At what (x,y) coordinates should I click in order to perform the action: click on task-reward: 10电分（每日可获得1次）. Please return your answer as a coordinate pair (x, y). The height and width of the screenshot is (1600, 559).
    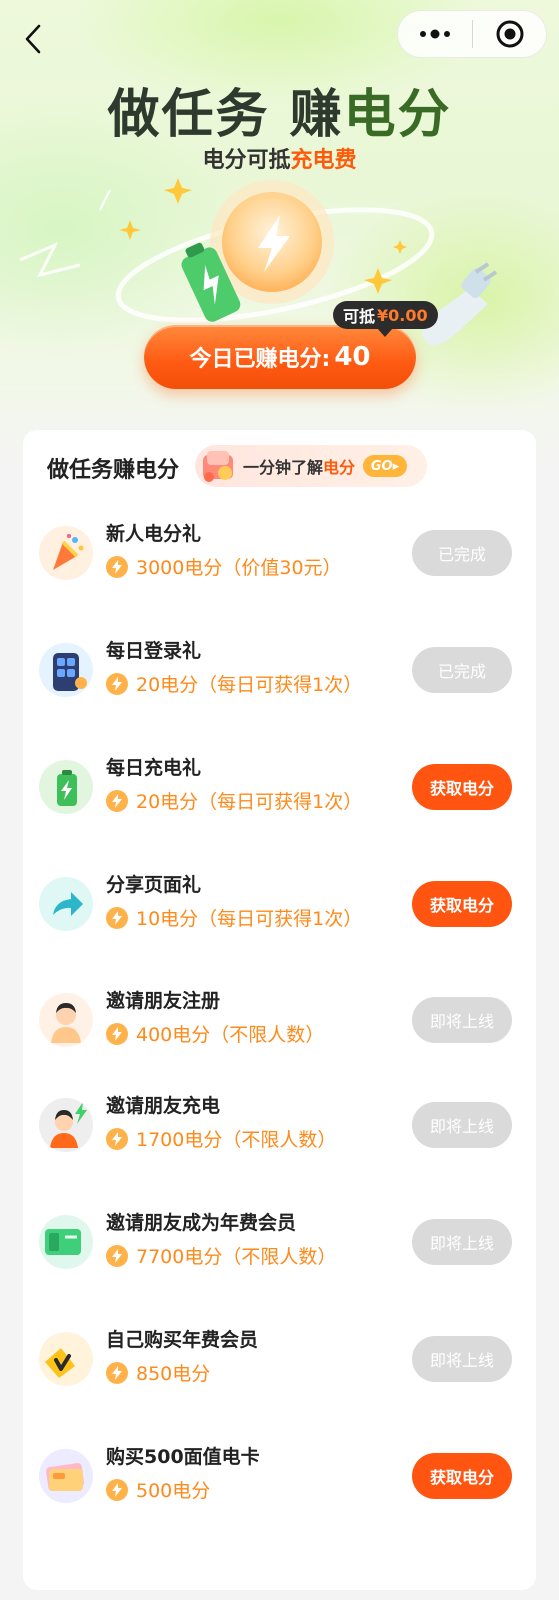
    Looking at the image, I should click on (234, 917).